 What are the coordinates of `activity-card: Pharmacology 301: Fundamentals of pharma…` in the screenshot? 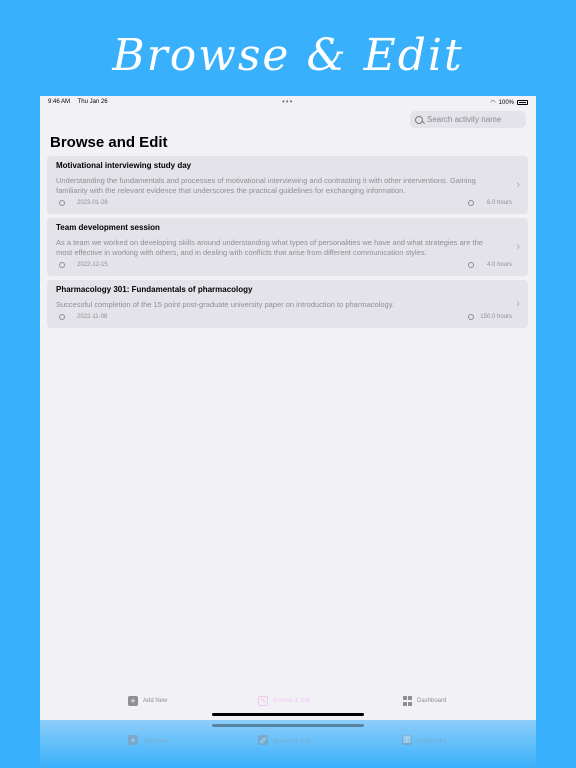 It's located at (287, 304).